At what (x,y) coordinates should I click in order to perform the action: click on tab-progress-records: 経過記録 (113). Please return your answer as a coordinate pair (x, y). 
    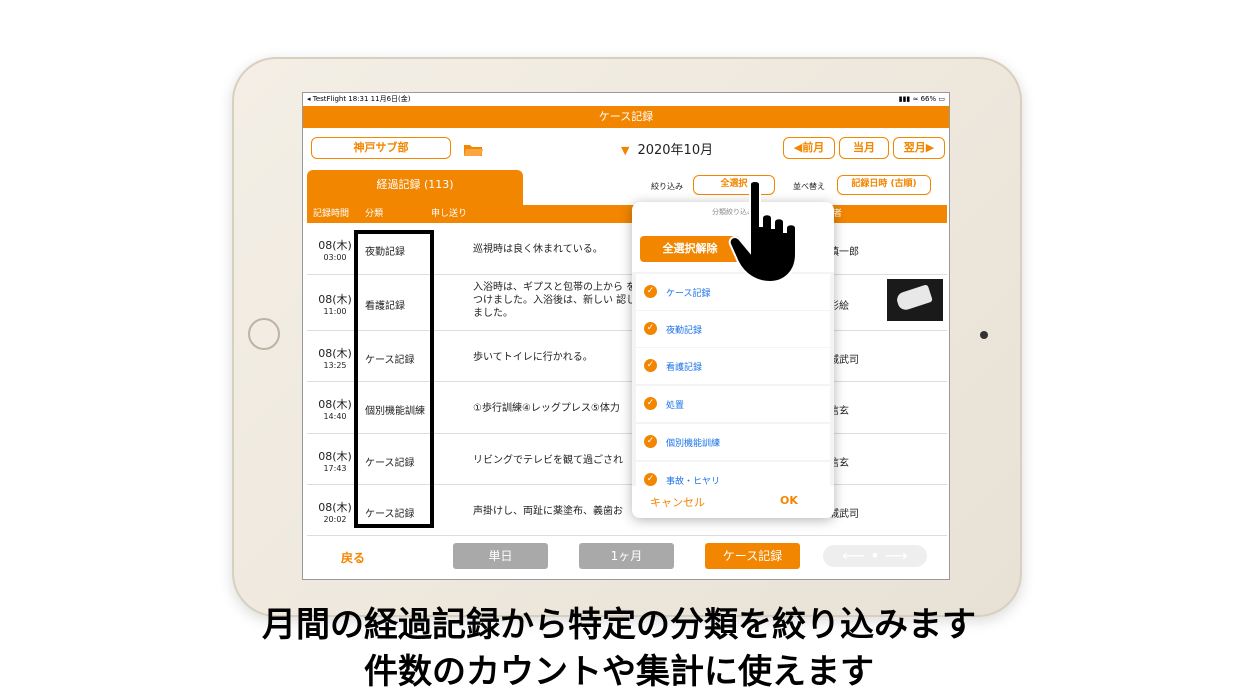
    Looking at the image, I should click on (415, 187).